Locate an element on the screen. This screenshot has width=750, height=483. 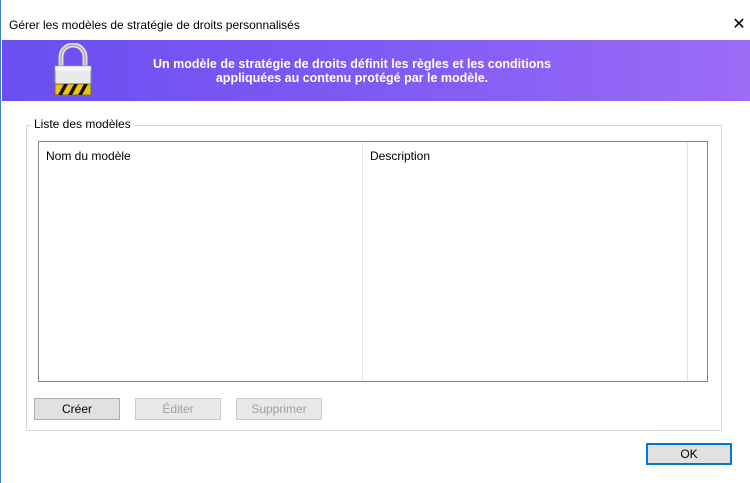
create-button: Créer is located at coordinates (77, 409).